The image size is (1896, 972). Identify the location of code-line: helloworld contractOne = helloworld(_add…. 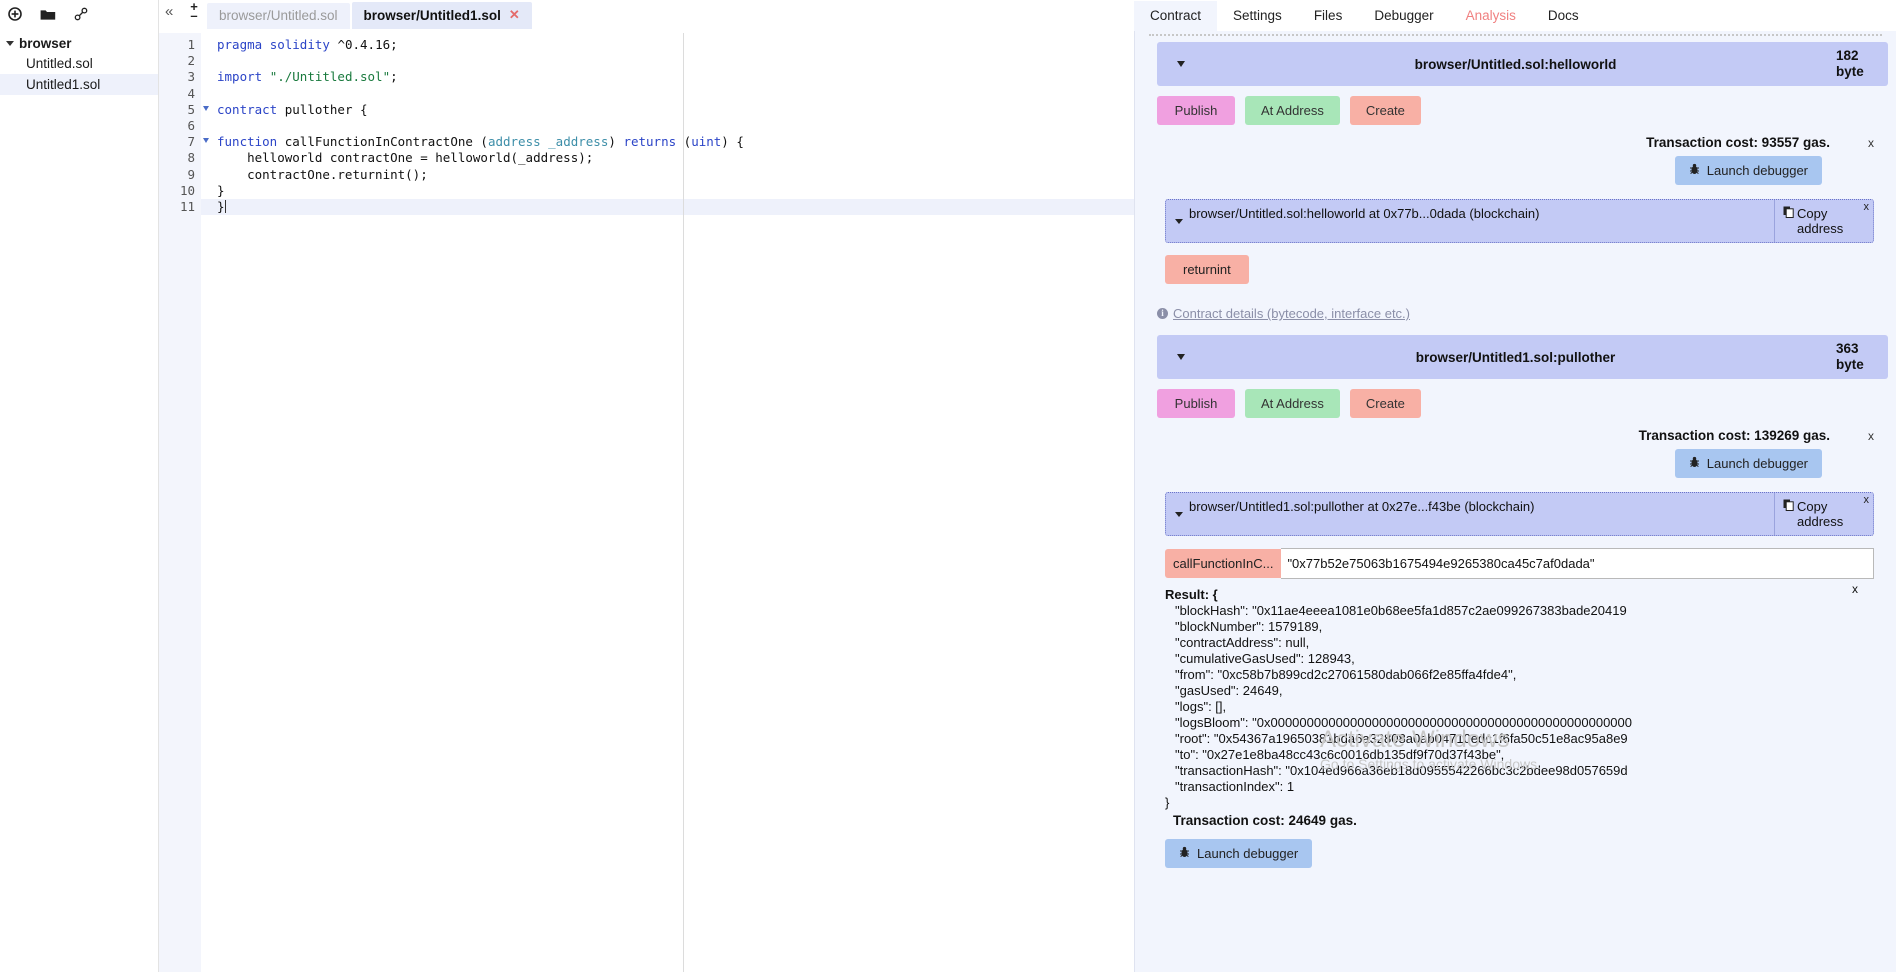
(405, 158).